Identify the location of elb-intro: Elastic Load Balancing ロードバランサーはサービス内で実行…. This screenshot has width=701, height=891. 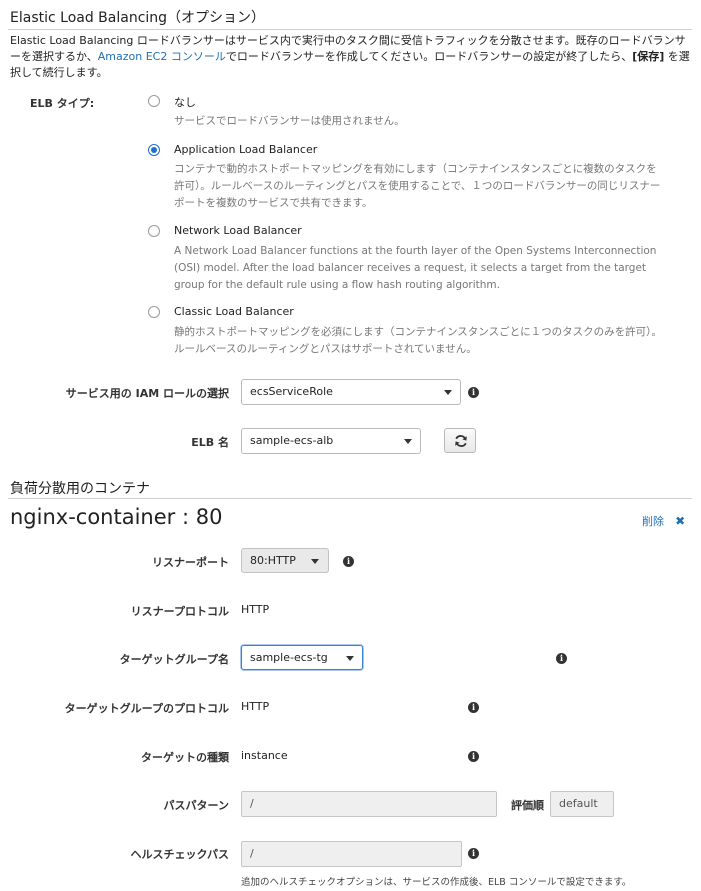
(351, 57).